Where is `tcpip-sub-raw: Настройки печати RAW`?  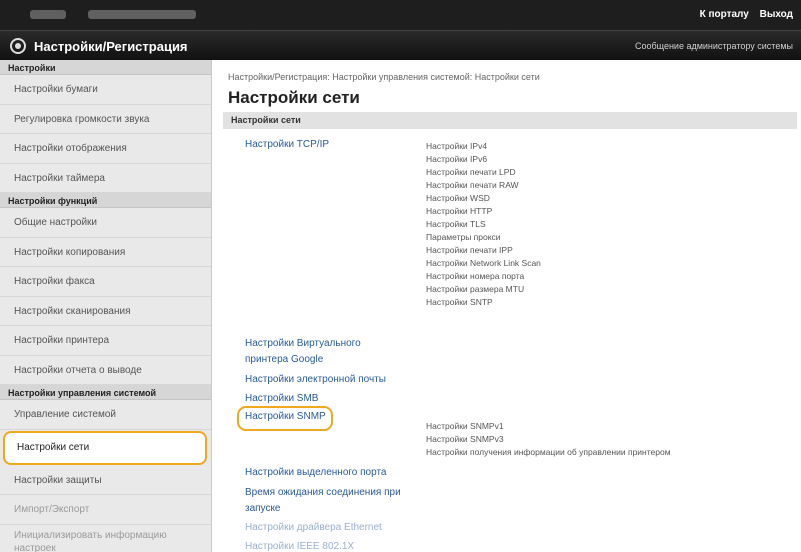 tcpip-sub-raw: Настройки печати RAW is located at coordinates (472, 185).